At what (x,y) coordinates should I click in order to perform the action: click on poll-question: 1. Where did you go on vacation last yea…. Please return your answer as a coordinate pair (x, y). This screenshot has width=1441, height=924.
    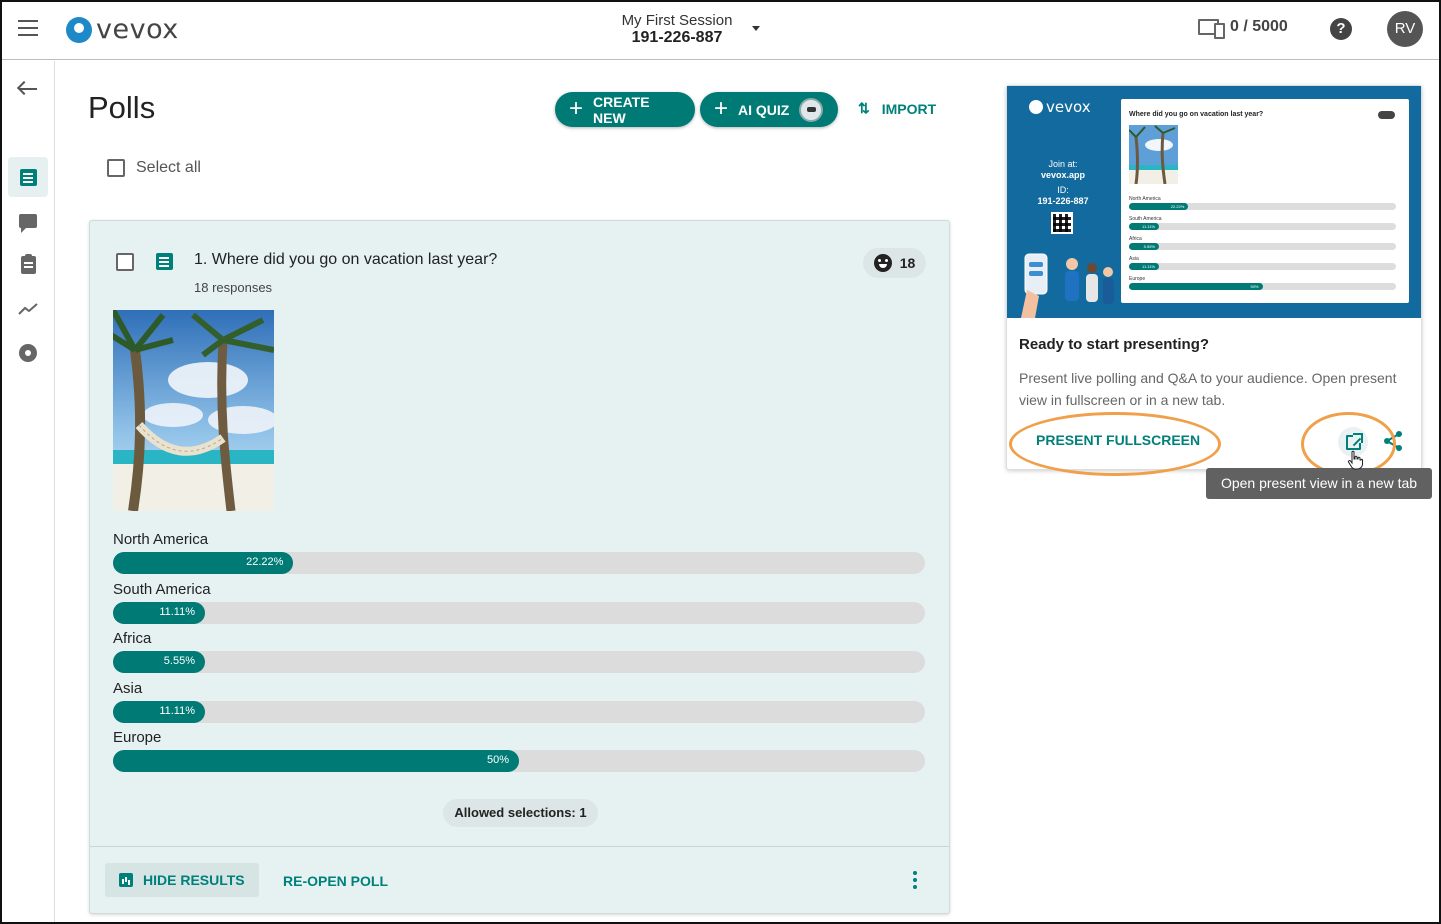
    Looking at the image, I should click on (345, 260).